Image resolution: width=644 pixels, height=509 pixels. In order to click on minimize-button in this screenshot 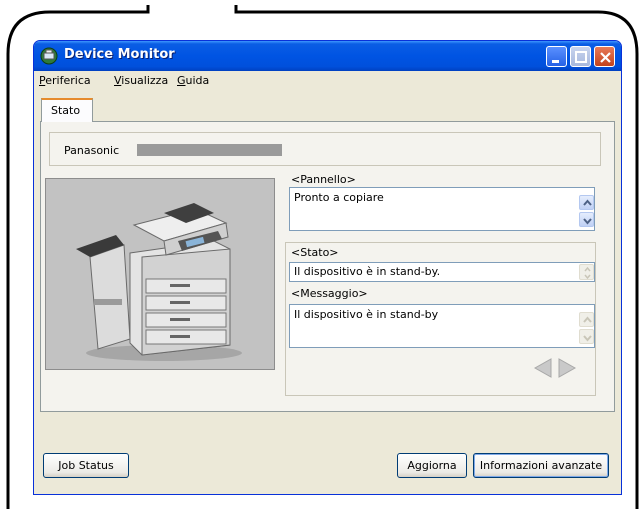, I will do `click(556, 56)`.